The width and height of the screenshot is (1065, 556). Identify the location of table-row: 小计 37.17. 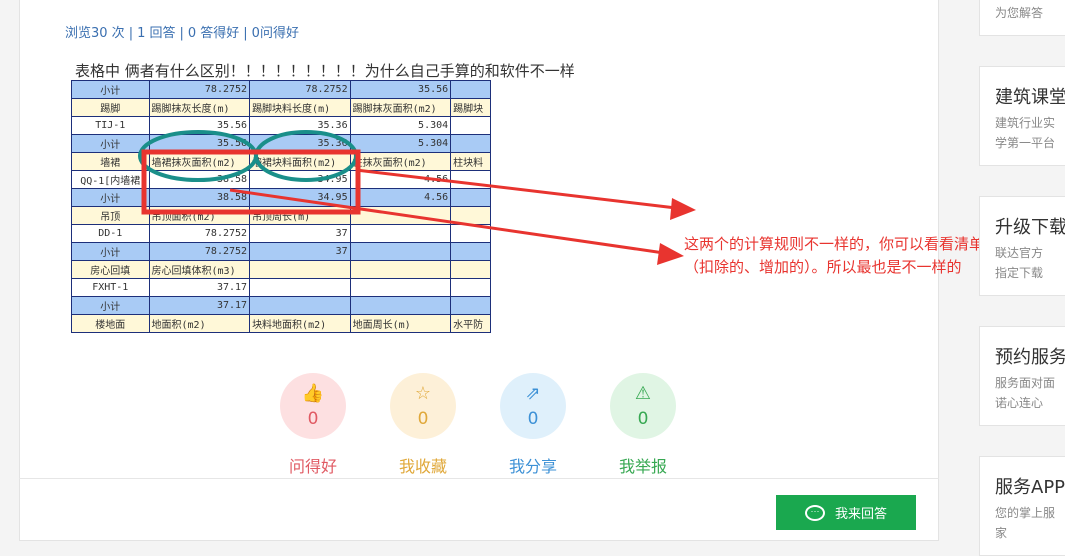
(281, 305).